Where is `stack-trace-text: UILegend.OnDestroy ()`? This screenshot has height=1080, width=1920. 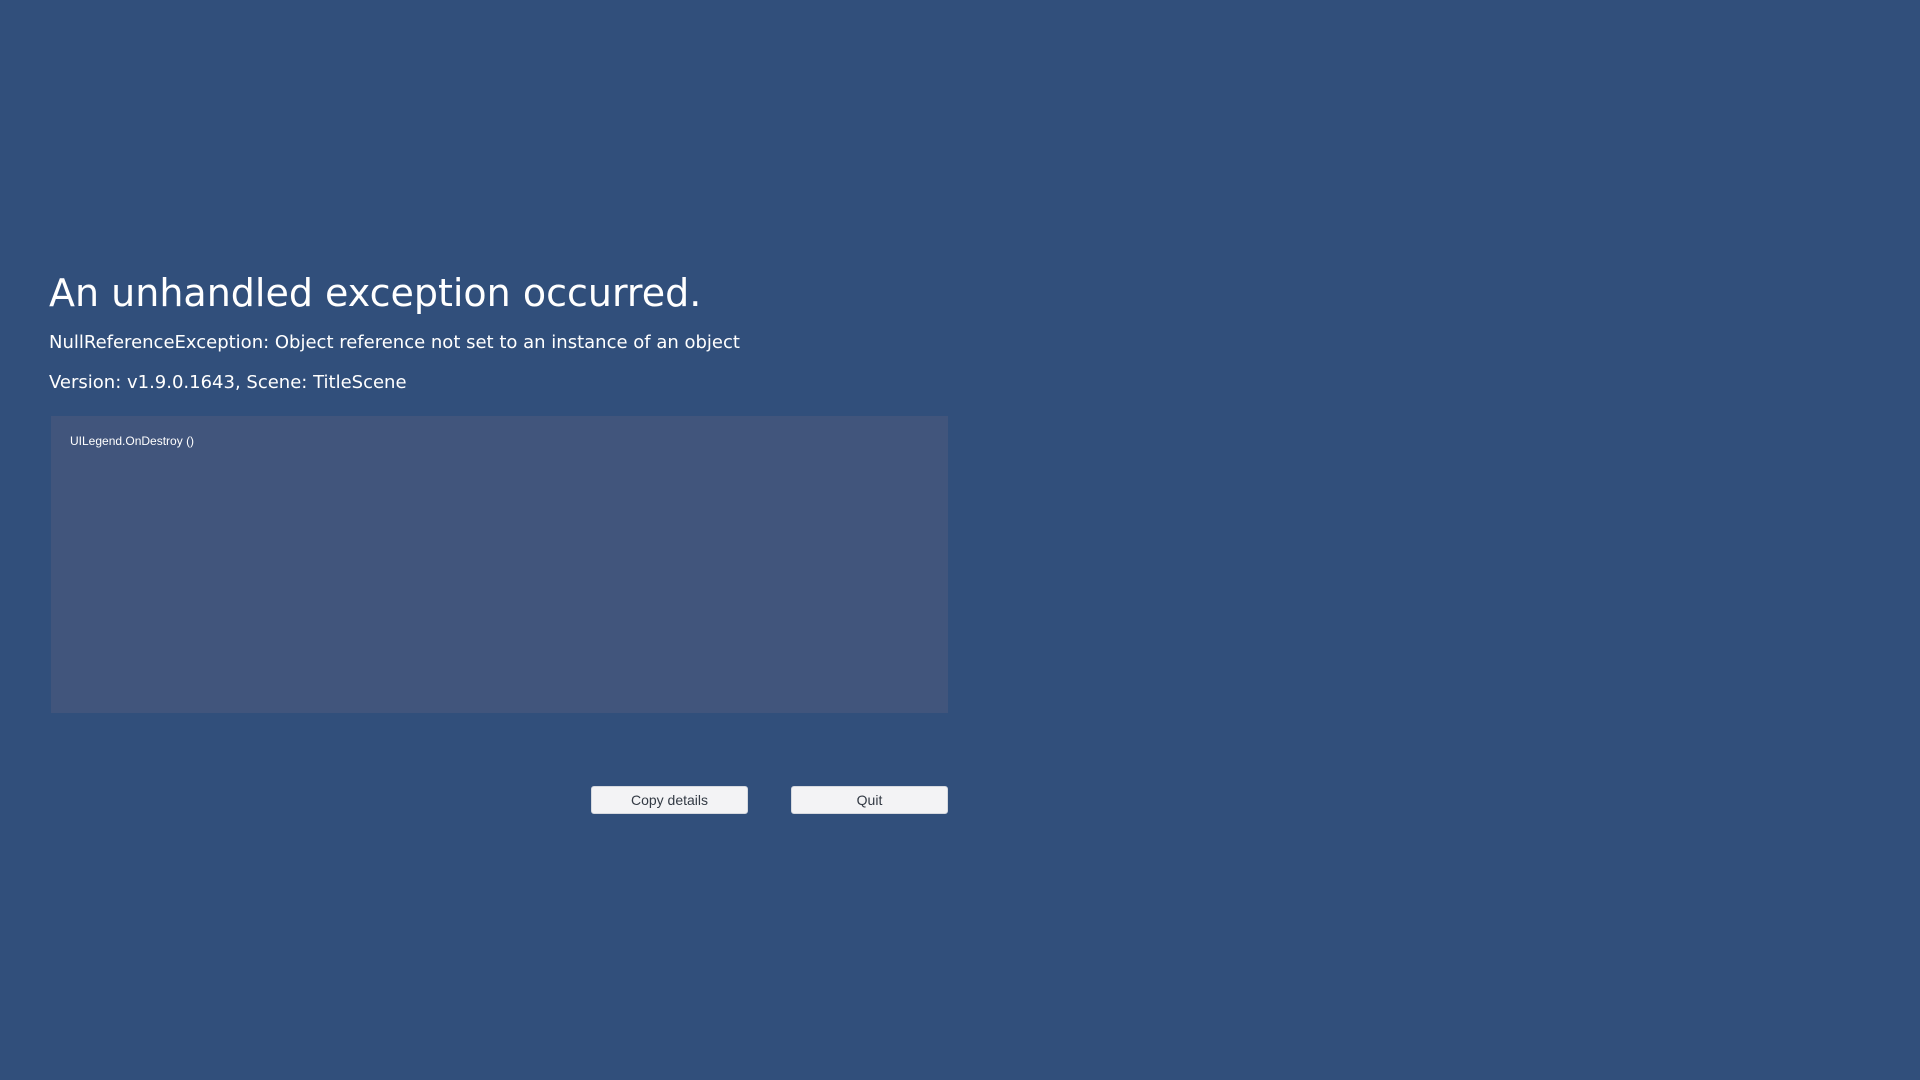 stack-trace-text: UILegend.OnDestroy () is located at coordinates (132, 441).